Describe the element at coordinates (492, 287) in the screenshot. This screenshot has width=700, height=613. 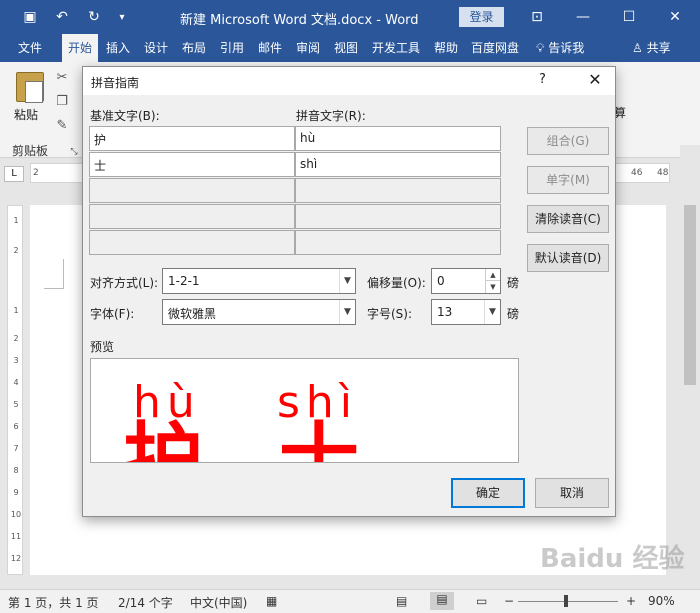
I see `spin-down-icon: ▼` at that location.